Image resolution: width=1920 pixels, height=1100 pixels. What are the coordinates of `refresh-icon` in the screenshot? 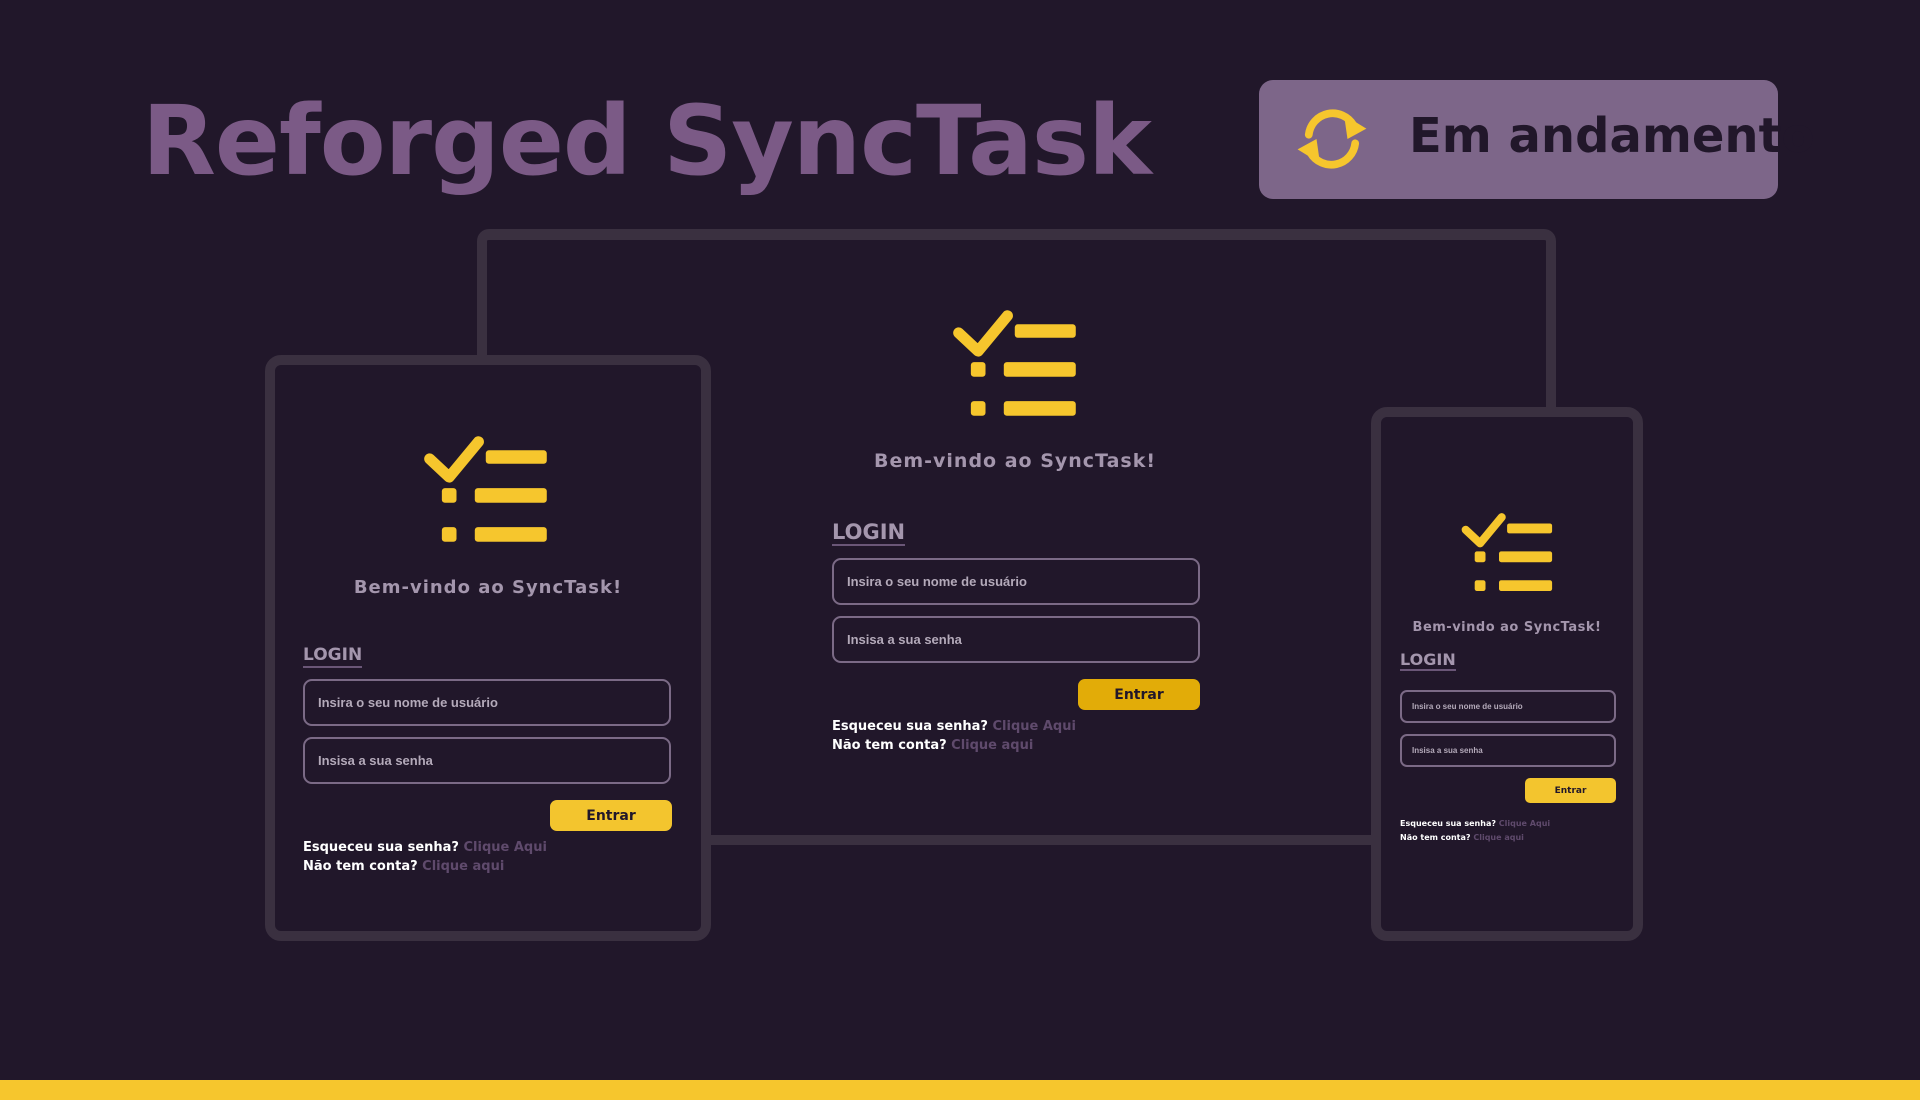 It's located at (1332, 139).